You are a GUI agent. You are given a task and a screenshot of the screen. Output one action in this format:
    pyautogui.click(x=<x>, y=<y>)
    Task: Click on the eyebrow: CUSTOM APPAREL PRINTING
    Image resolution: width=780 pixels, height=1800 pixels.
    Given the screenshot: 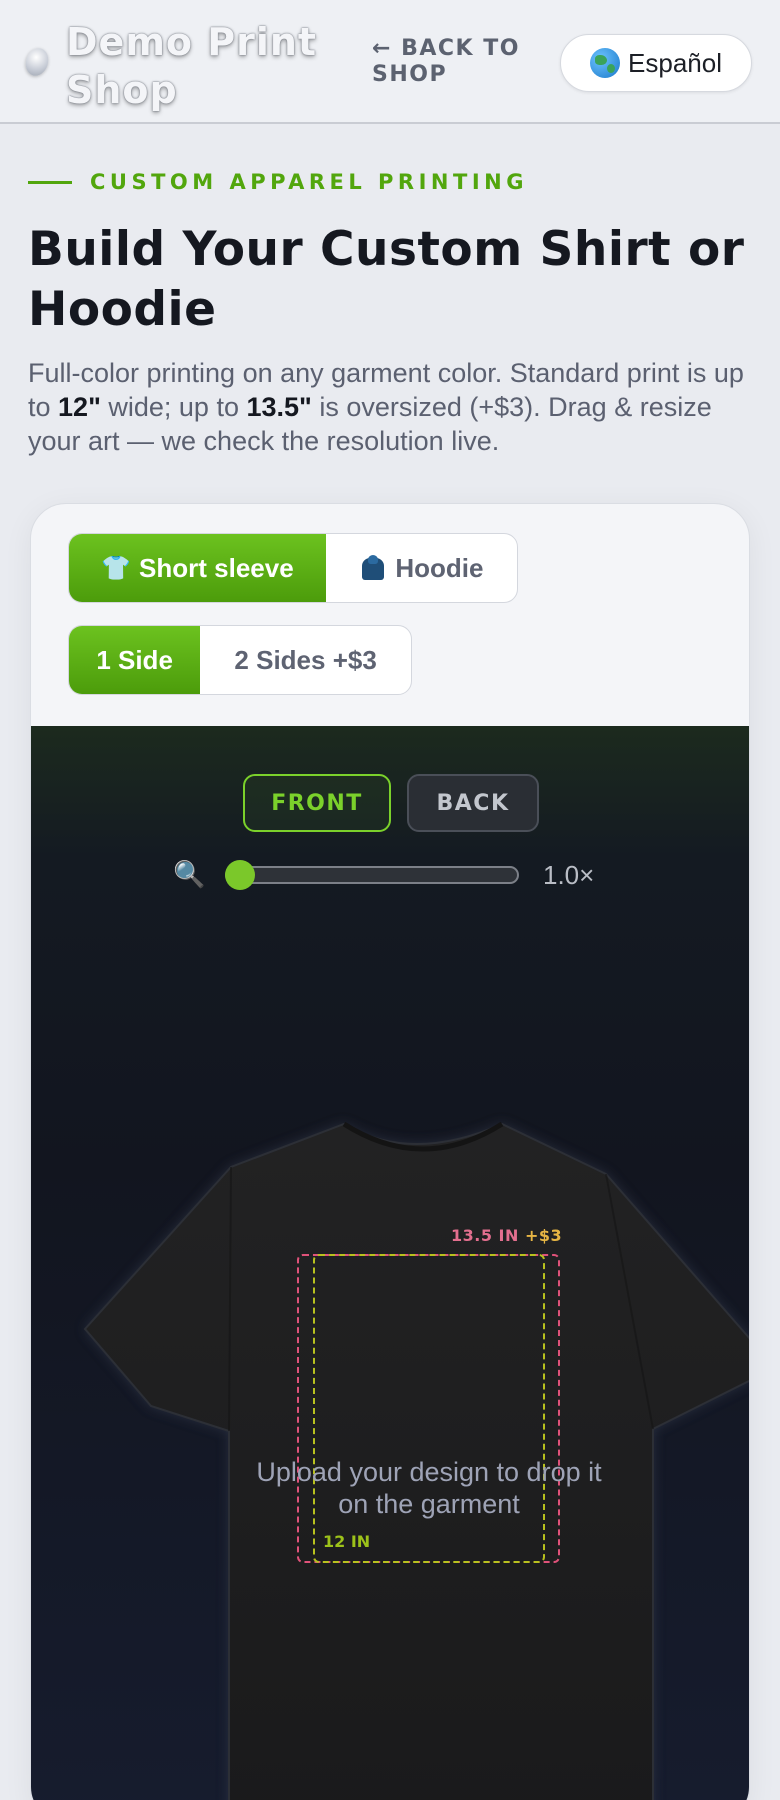 What is the action you would take?
    pyautogui.click(x=278, y=182)
    